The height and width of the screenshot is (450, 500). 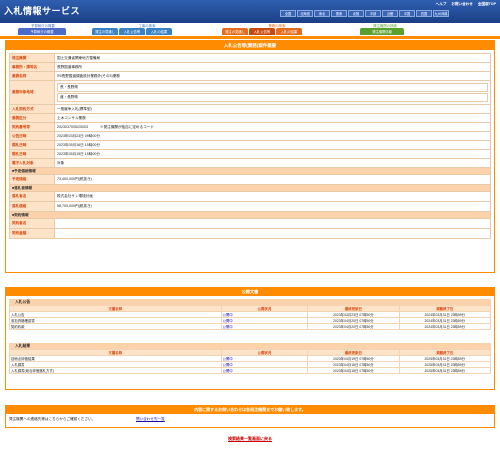 I want to click on documents-title: 公開文書, so click(x=250, y=292).